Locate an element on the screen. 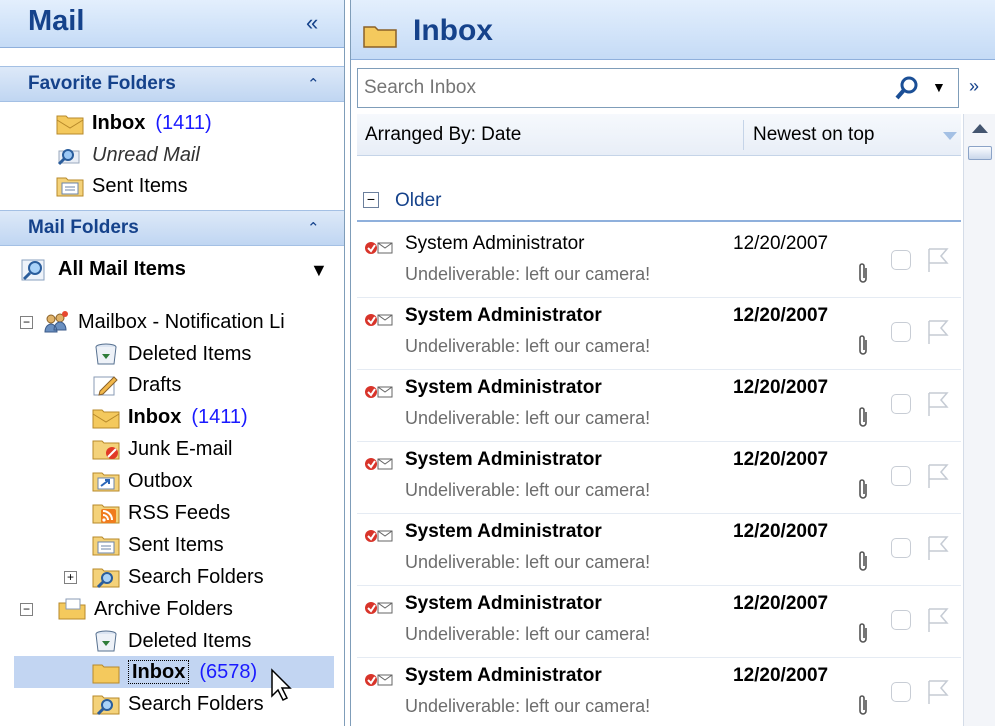 The width and height of the screenshot is (995, 726). tree-item-deleted-items-label: Deleted Items is located at coordinates (190, 354).